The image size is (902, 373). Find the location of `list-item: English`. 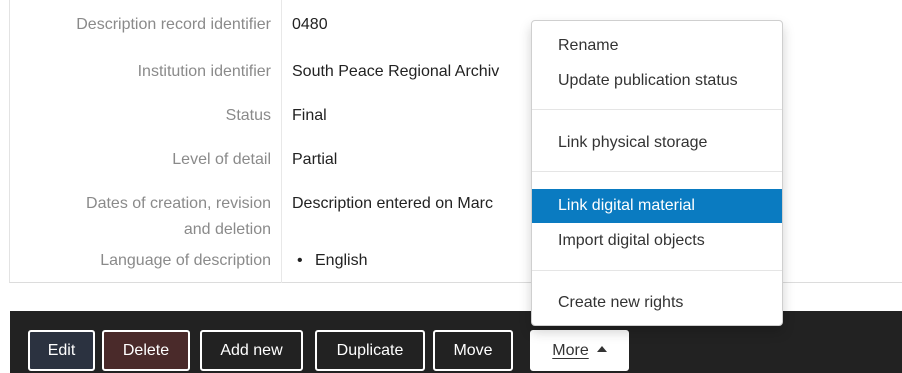

list-item: English is located at coordinates (329, 261).